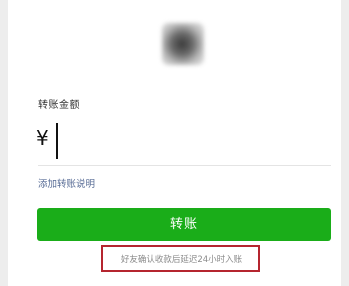  I want to click on amount-input, so click(191, 141).